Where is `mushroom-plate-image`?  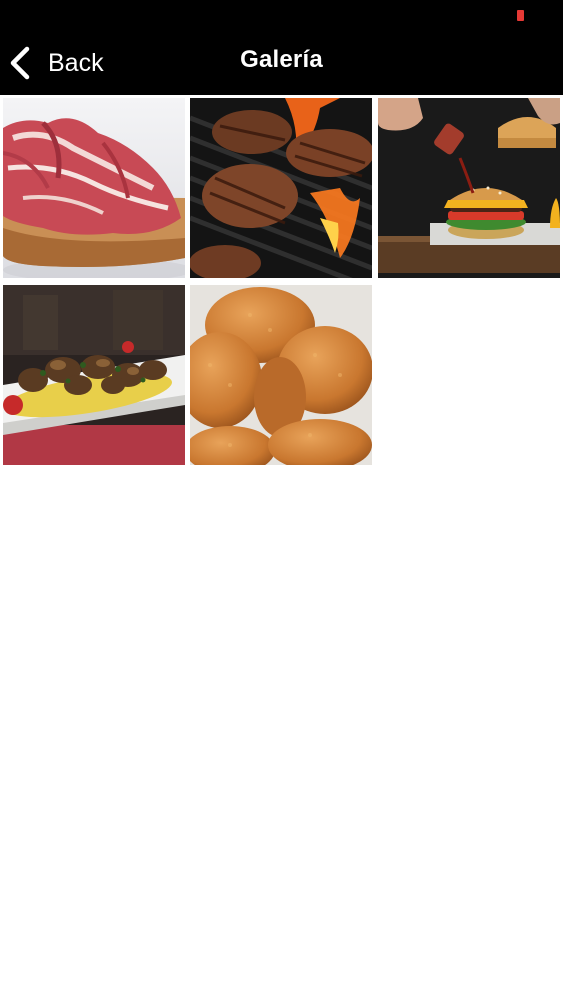
mushroom-plate-image is located at coordinates (94, 375).